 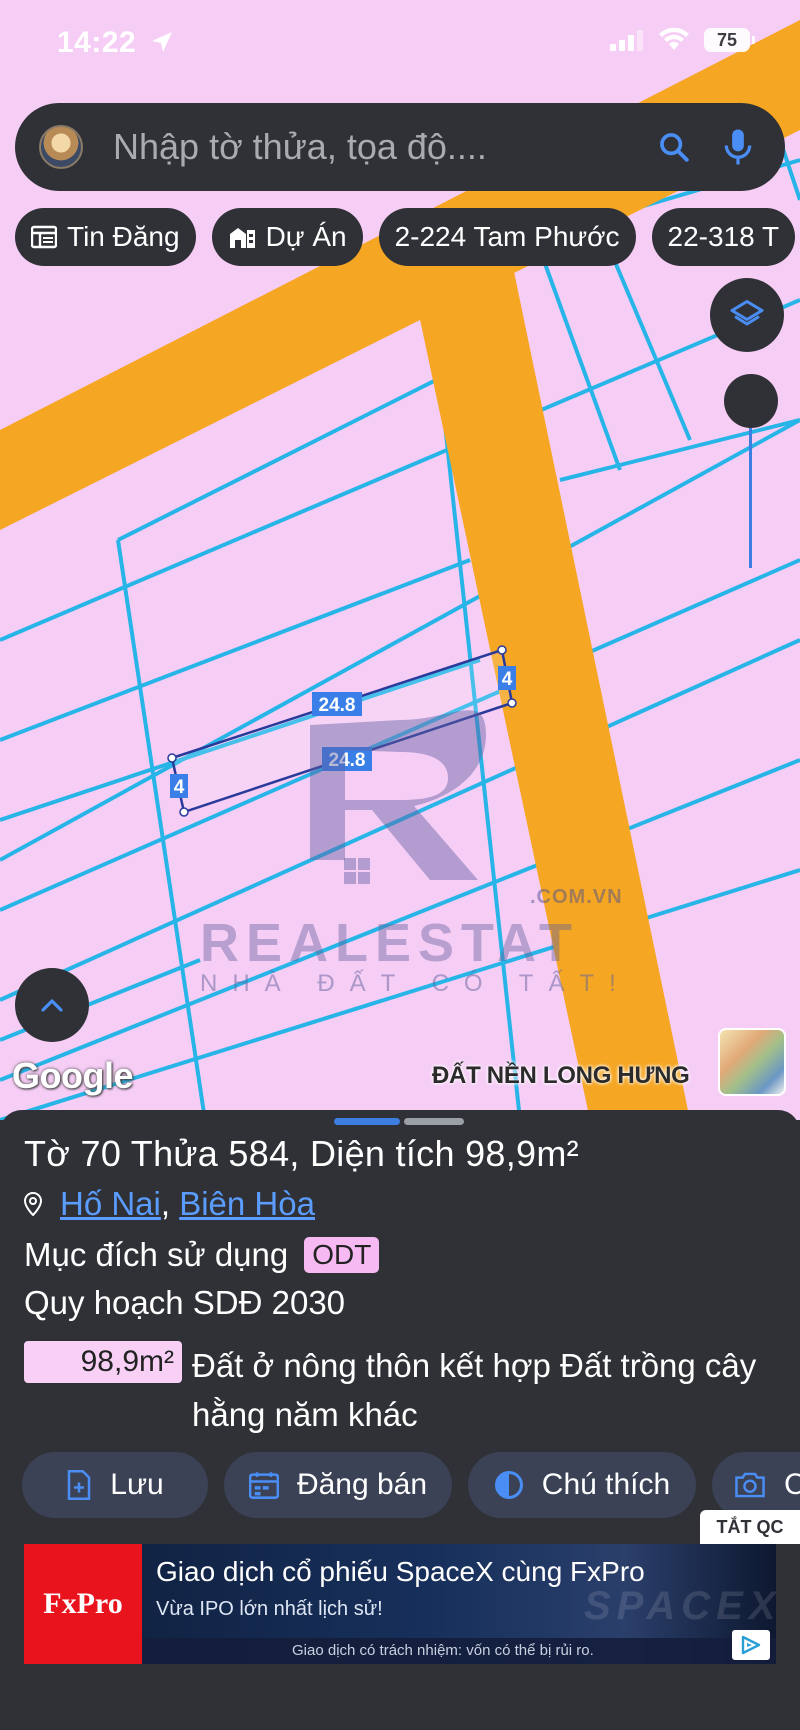 I want to click on land-use-row: Mục đích sử dụng ODT, so click(x=202, y=1255).